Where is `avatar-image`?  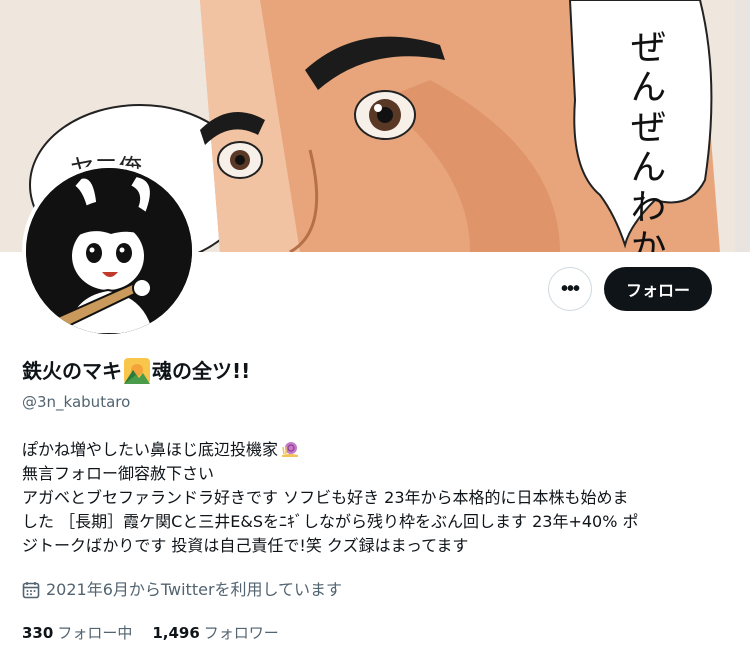 avatar-image is located at coordinates (109, 251).